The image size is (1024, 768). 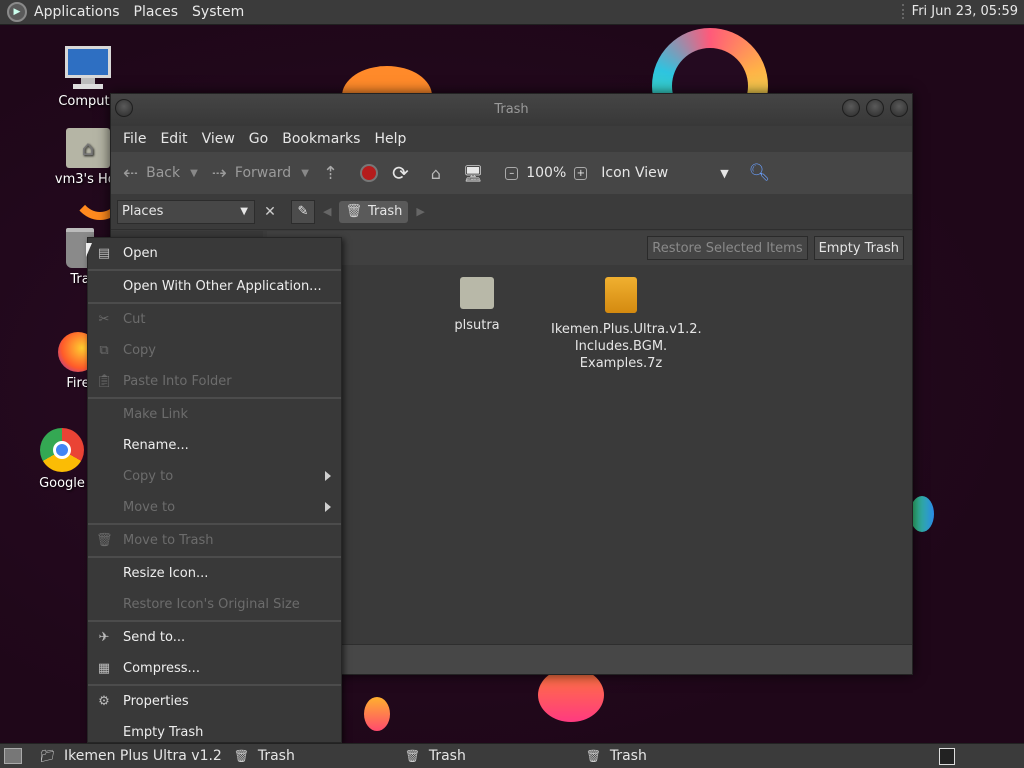 What do you see at coordinates (88, 101) in the screenshot?
I see `desktop-icon-label: Compute` at bounding box center [88, 101].